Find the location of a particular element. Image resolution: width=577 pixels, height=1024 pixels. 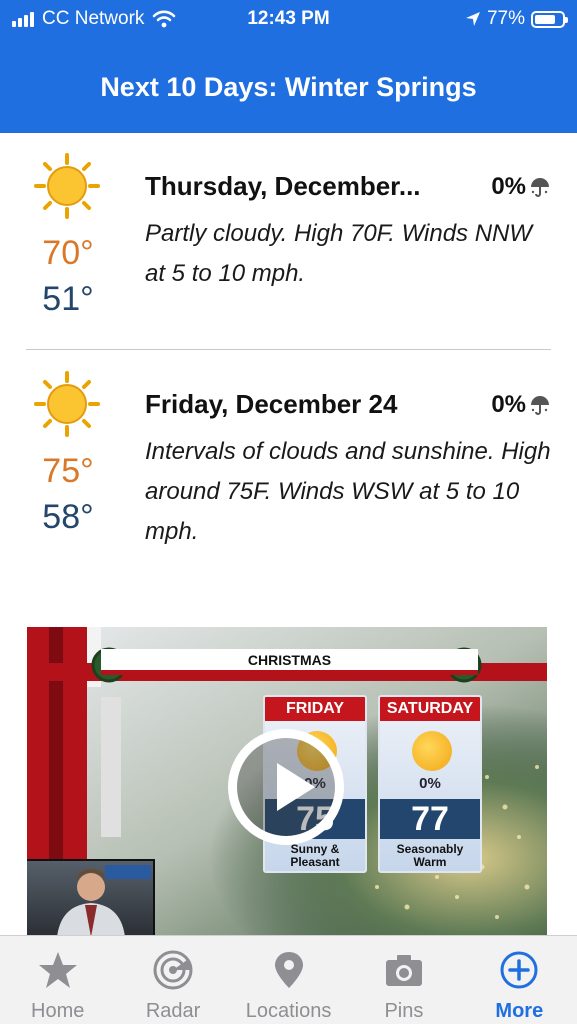

location-pin-icon is located at coordinates (288, 970).